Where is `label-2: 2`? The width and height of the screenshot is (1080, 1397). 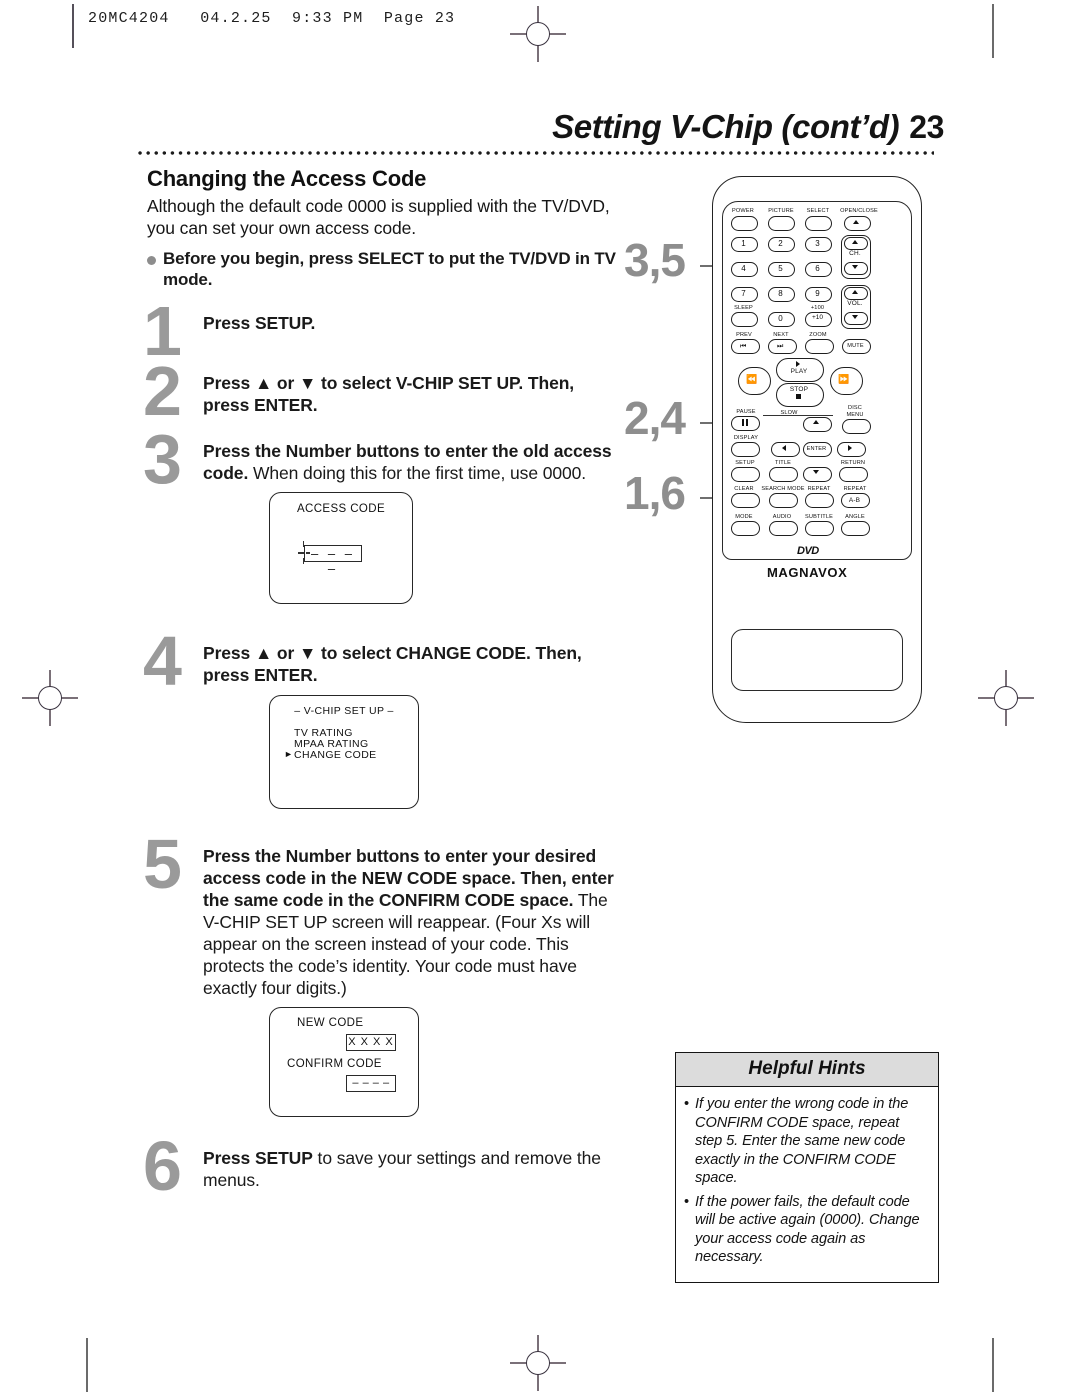 label-2: 2 is located at coordinates (780, 243).